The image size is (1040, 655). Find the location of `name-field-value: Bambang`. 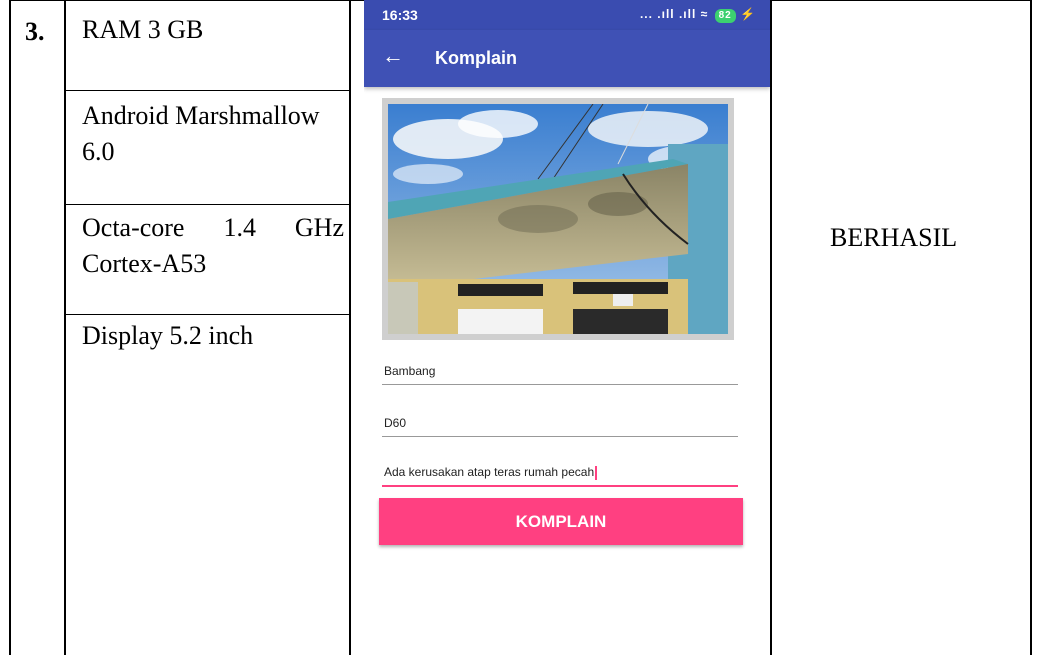

name-field-value: Bambang is located at coordinates (410, 371).